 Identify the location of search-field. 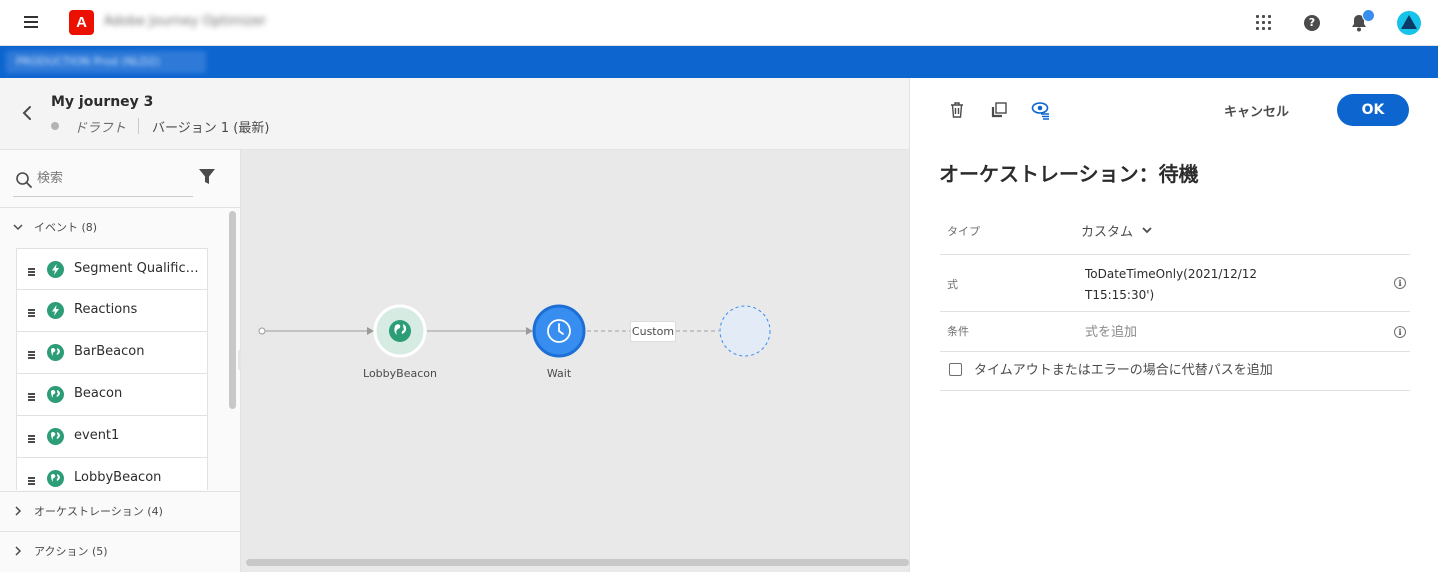
(103, 180).